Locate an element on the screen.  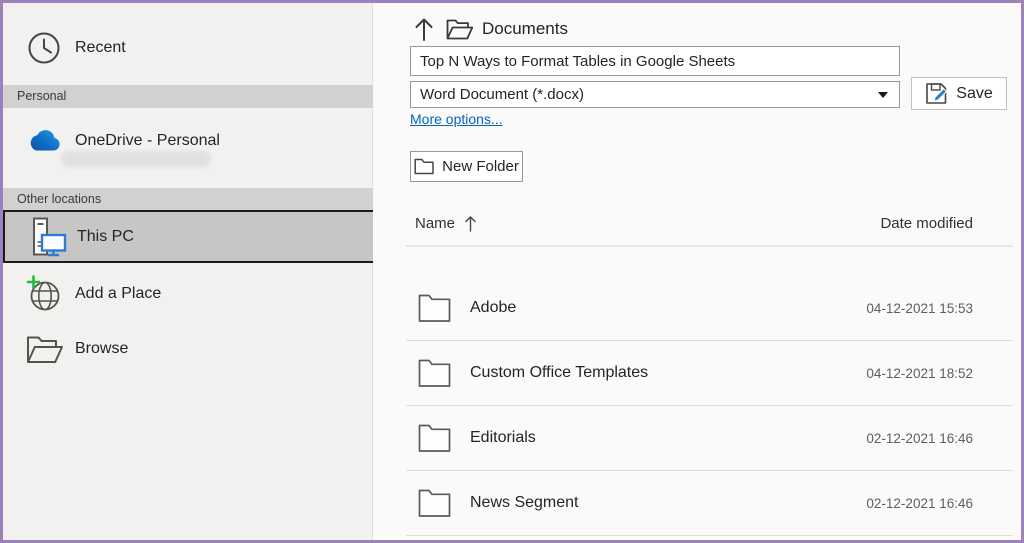
sidebar-item-label: Browse is located at coordinates (102, 348).